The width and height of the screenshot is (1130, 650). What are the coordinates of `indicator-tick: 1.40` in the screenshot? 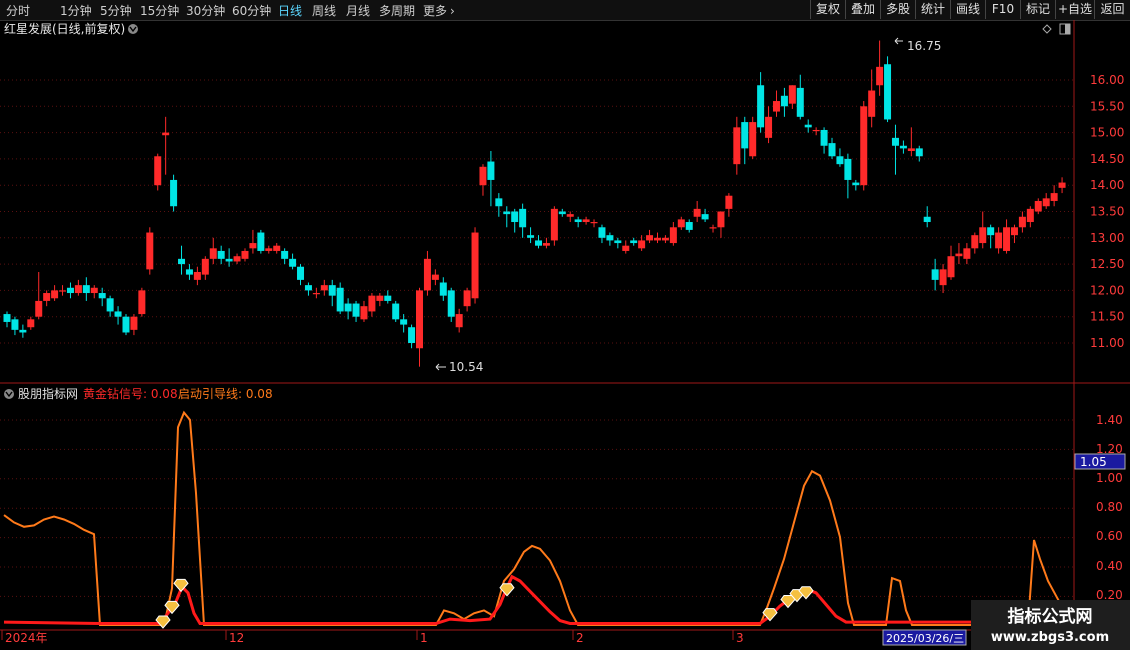 It's located at (1109, 420).